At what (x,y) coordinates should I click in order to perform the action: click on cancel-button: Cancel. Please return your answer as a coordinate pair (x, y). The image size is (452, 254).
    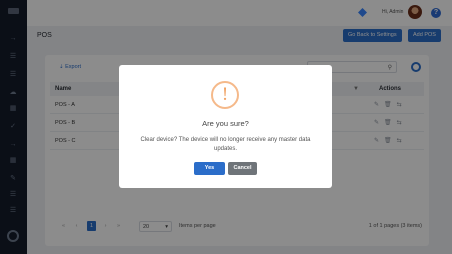
    Looking at the image, I should click on (242, 168).